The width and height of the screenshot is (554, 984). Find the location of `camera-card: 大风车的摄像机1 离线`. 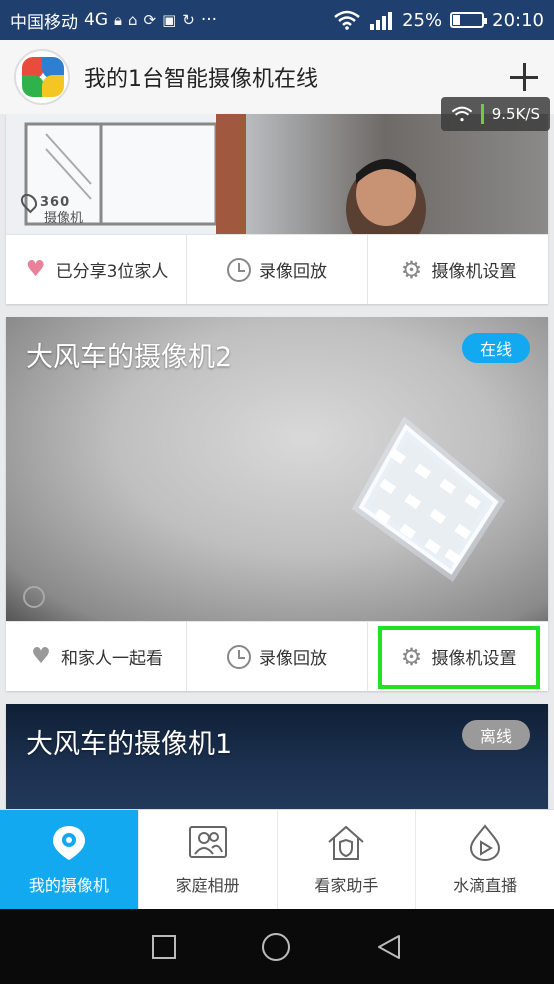

camera-card: 大风车的摄像机1 离线 is located at coordinates (277, 756).